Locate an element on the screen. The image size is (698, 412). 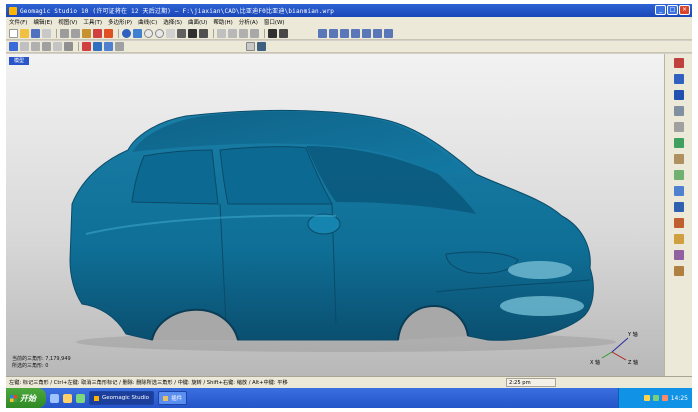
lower-grille is located at coordinates (542, 306).